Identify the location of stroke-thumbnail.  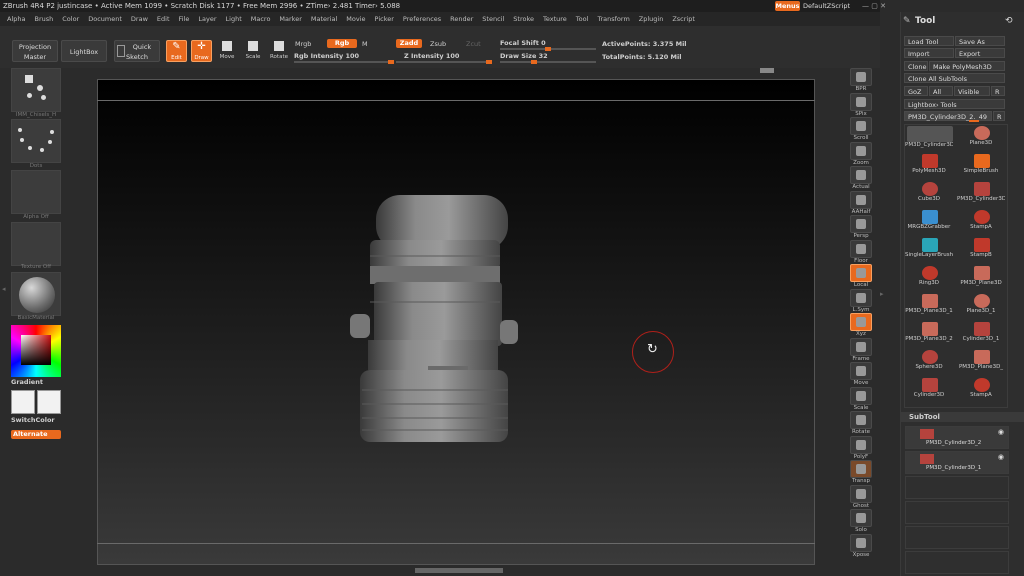
(36, 141).